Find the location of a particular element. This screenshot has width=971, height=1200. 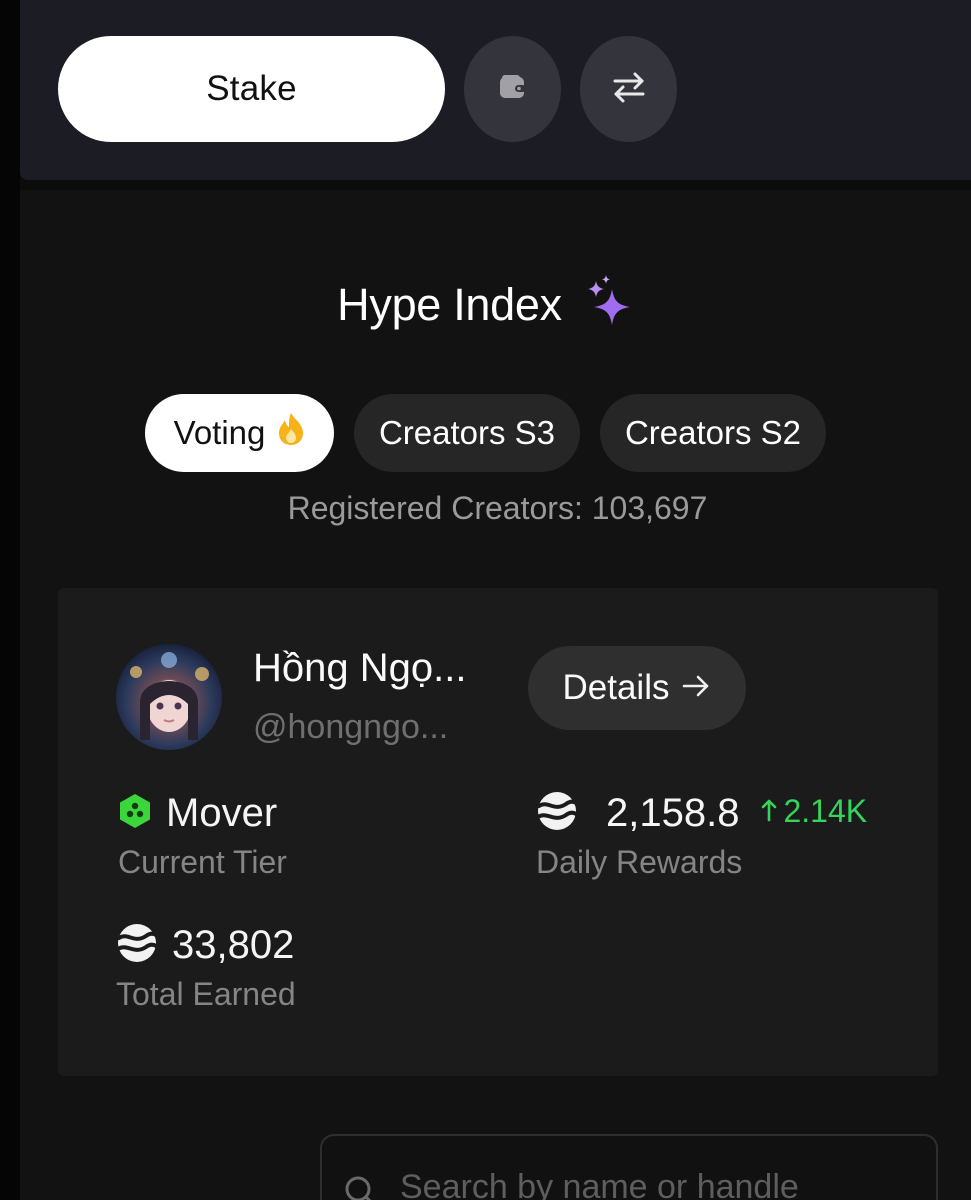

page-title: Hype Index is located at coordinates (449, 304).